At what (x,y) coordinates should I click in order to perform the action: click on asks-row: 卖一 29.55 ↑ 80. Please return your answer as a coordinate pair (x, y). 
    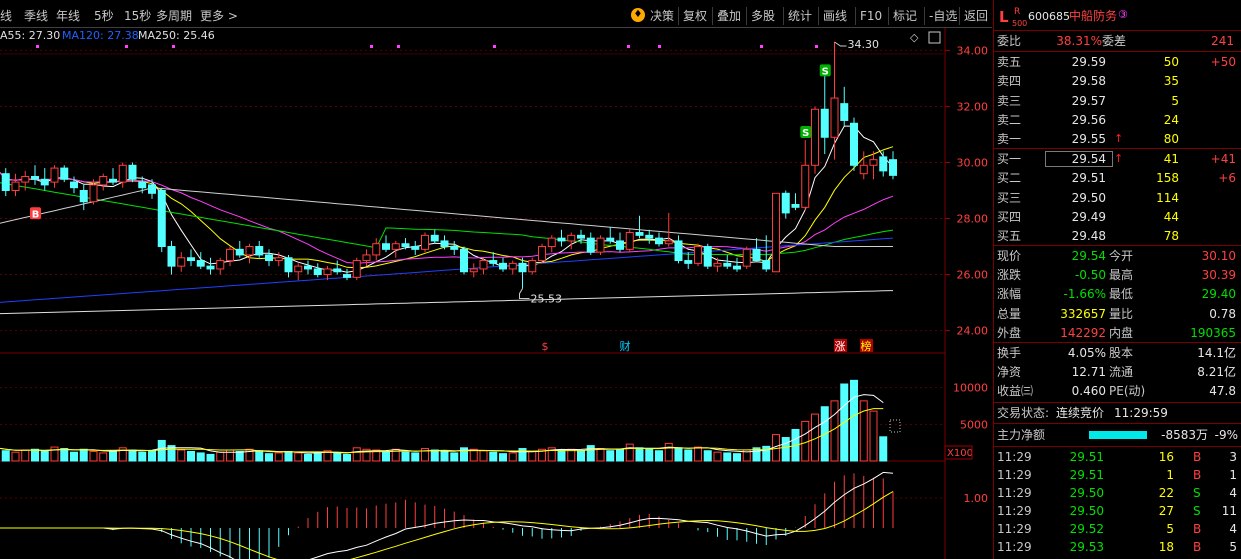
    Looking at the image, I should click on (1117, 139).